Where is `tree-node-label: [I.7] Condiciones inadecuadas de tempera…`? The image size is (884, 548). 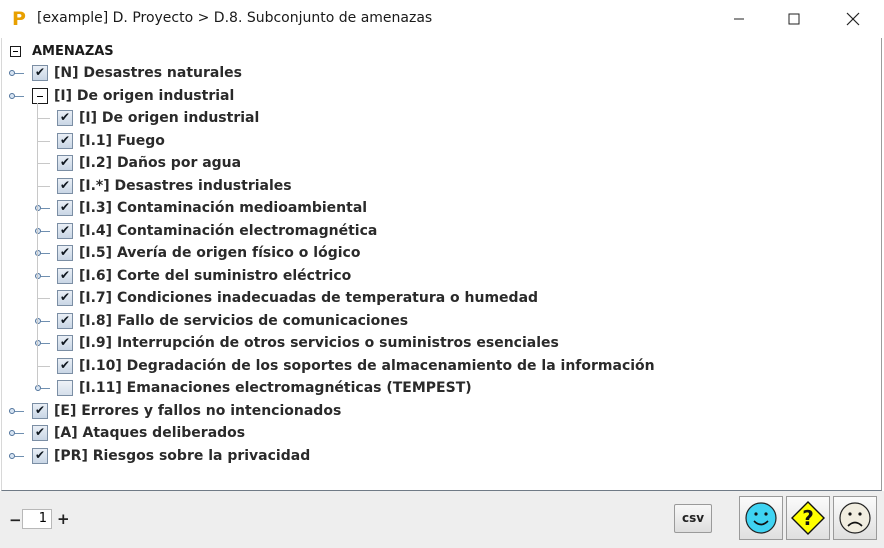 tree-node-label: [I.7] Condiciones inadecuadas de tempera… is located at coordinates (309, 298).